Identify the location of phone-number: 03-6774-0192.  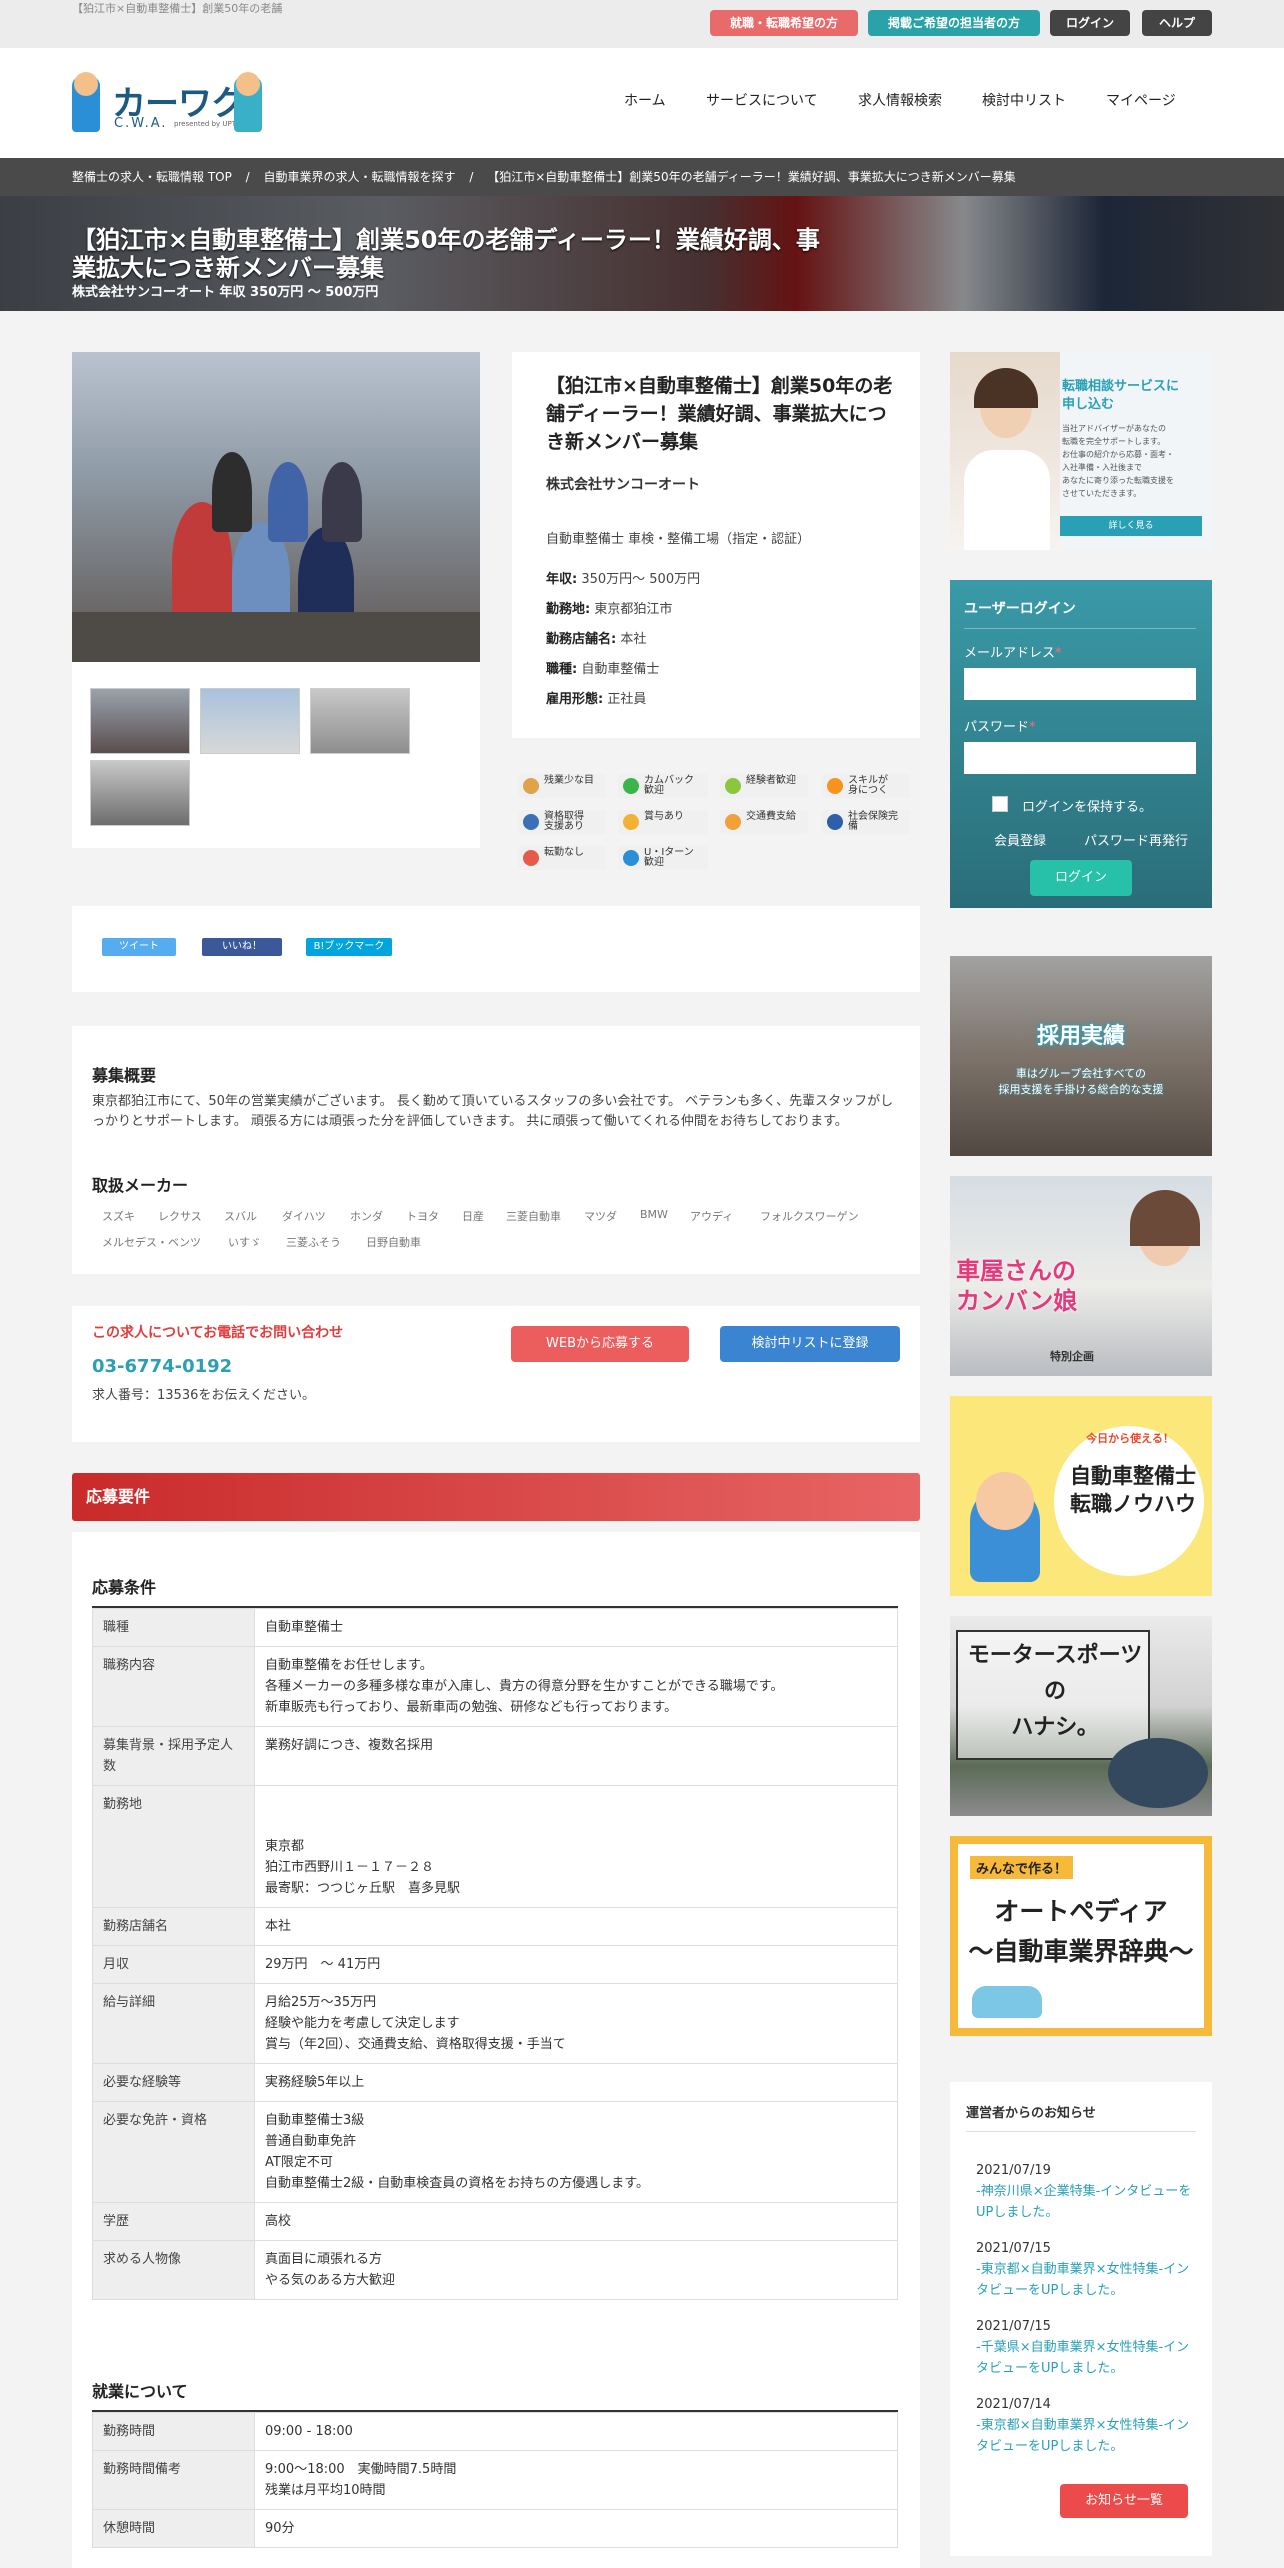
(162, 1366).